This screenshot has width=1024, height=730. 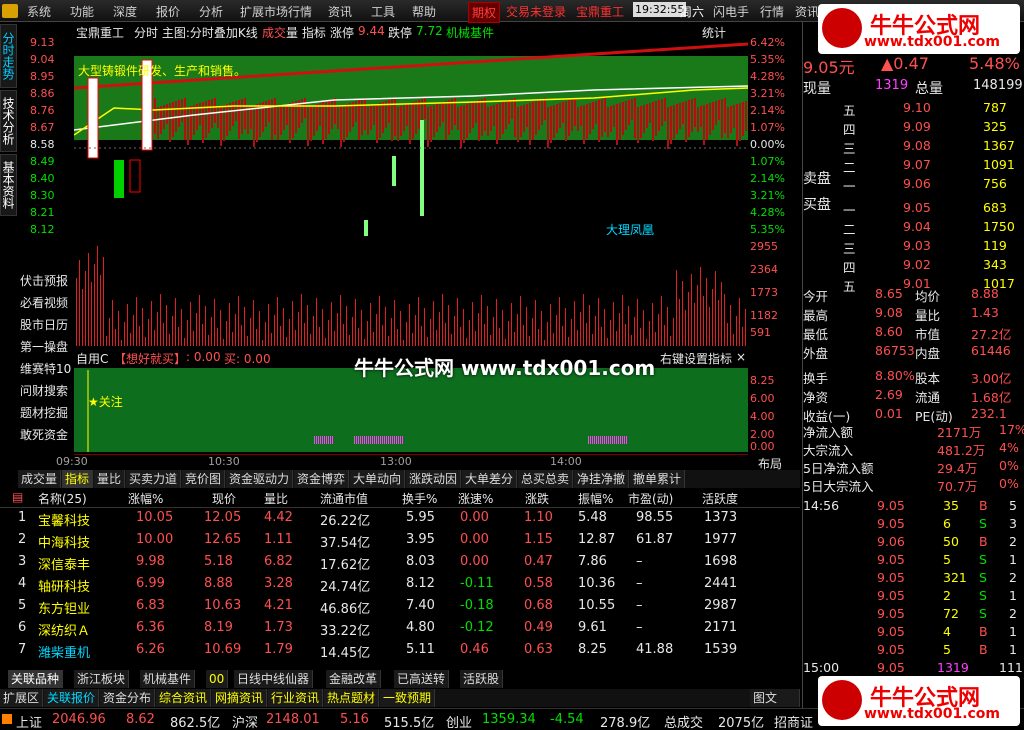 What do you see at coordinates (204, 479) in the screenshot?
I see `subtab: 竞价图` at bounding box center [204, 479].